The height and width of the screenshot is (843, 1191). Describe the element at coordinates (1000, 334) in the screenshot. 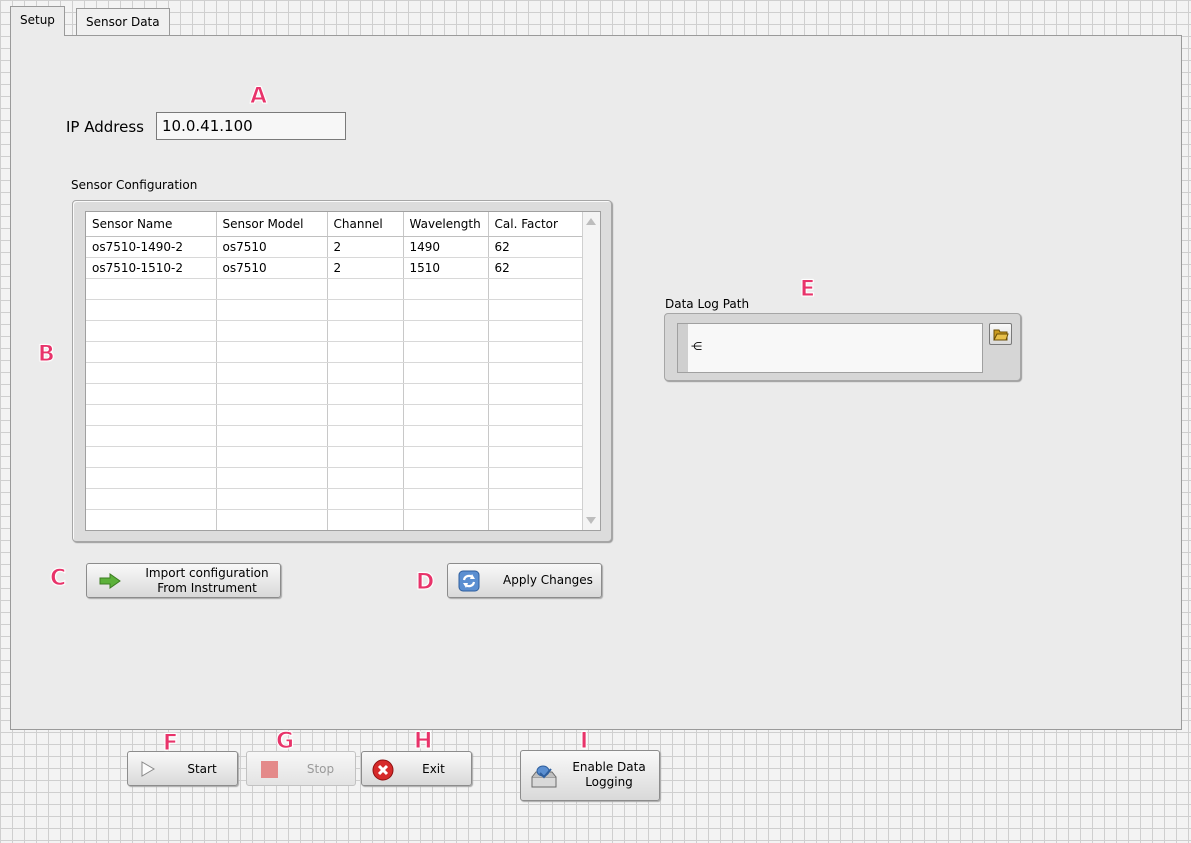

I see `browse-folder-button` at that location.